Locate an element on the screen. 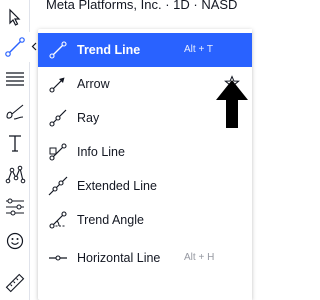  text-tool-icon is located at coordinates (15, 143).